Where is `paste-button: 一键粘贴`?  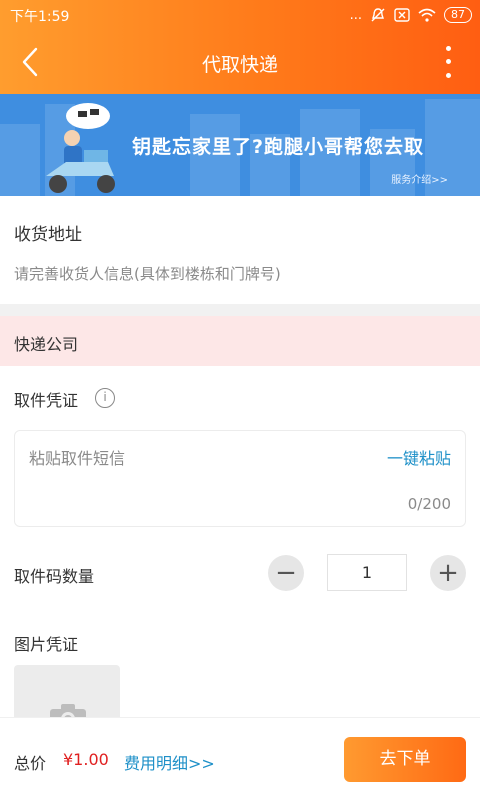
paste-button: 一键粘贴 is located at coordinates (419, 457).